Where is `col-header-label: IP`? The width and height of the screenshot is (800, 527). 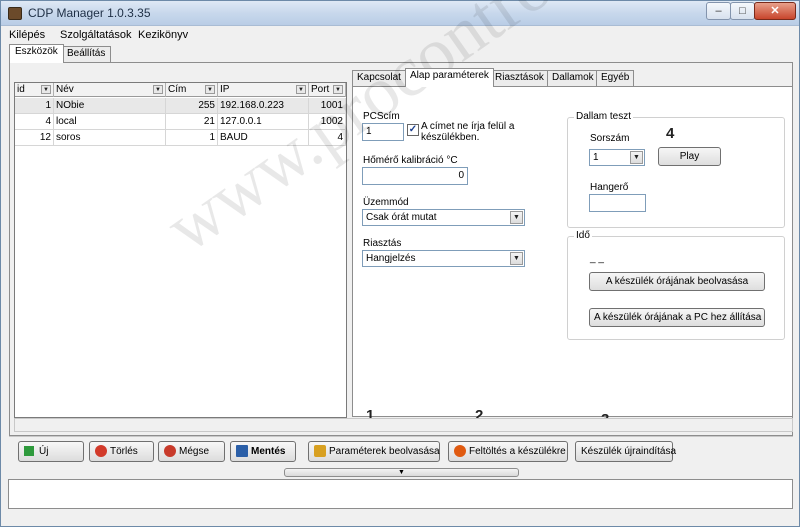
col-header-label: IP is located at coordinates (225, 89).